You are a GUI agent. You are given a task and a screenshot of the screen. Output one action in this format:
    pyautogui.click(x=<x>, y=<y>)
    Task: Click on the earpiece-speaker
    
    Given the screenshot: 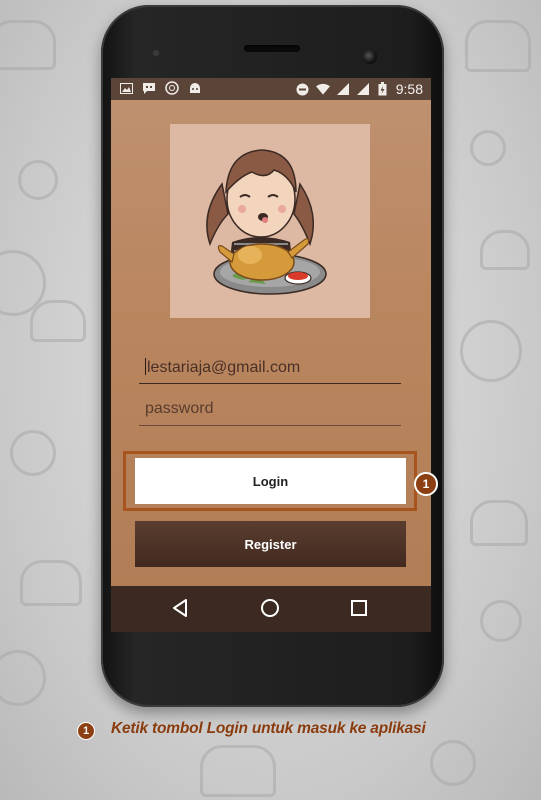 What is the action you would take?
    pyautogui.click(x=272, y=48)
    